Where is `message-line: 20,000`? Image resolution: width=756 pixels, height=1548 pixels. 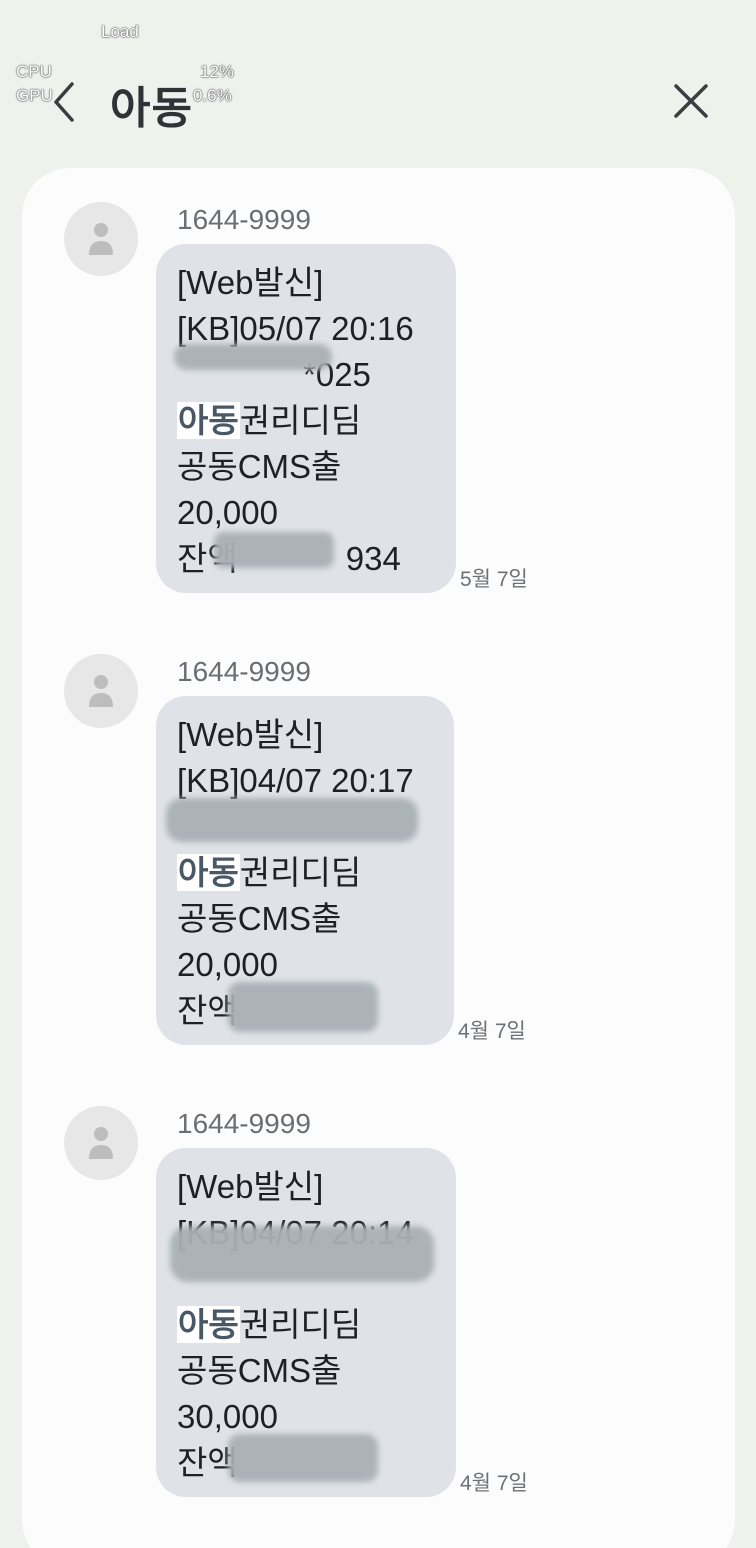 message-line: 20,000 is located at coordinates (227, 512).